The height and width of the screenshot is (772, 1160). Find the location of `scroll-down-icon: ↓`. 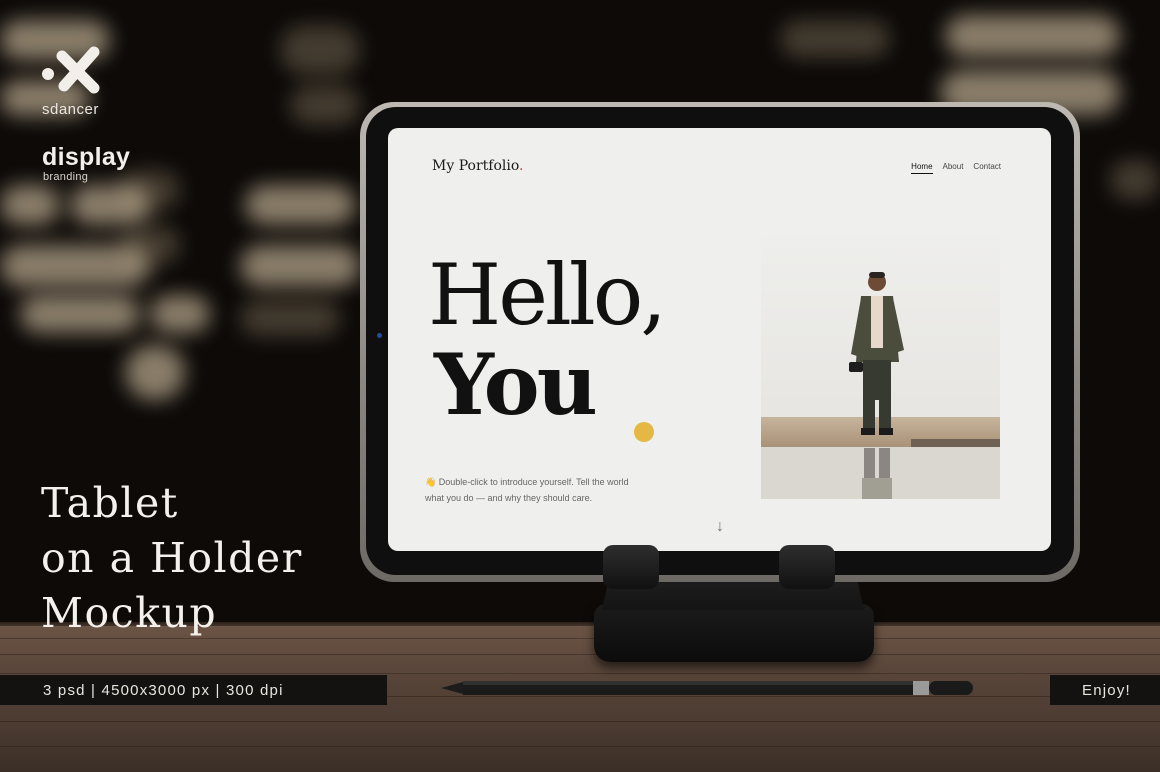

scroll-down-icon: ↓ is located at coordinates (720, 527).